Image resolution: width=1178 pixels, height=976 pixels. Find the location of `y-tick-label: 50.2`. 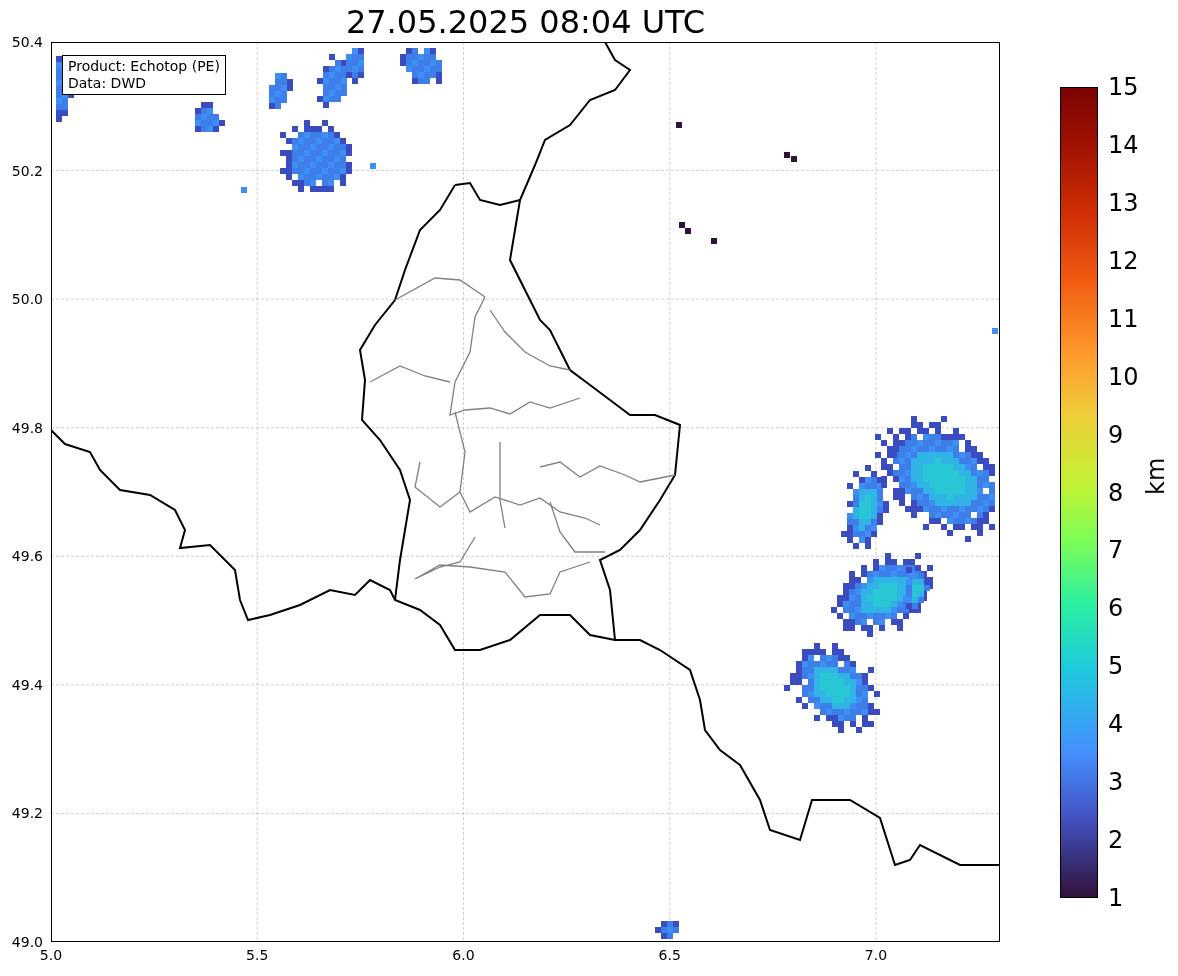

y-tick-label: 50.2 is located at coordinates (27, 170).